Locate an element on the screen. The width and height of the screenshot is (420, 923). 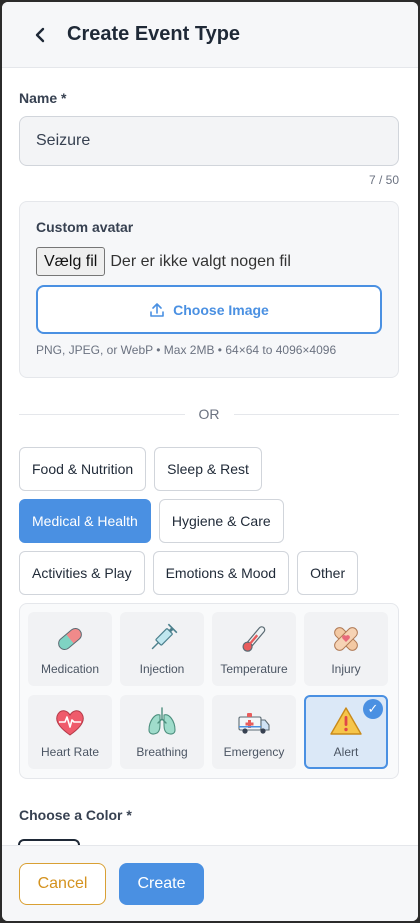
footer-actions: Cancel Create is located at coordinates (210, 883).